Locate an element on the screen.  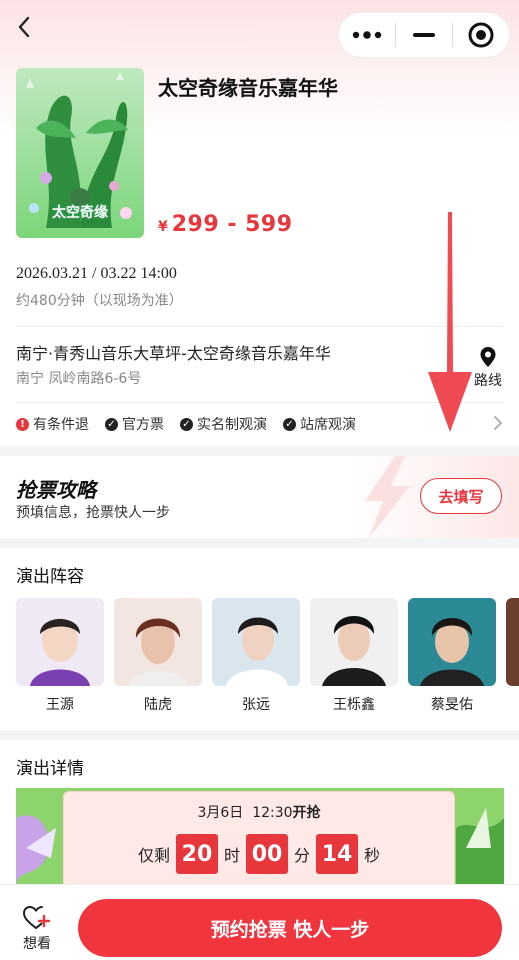
price-range: ¥299 - 599 is located at coordinates (225, 224).